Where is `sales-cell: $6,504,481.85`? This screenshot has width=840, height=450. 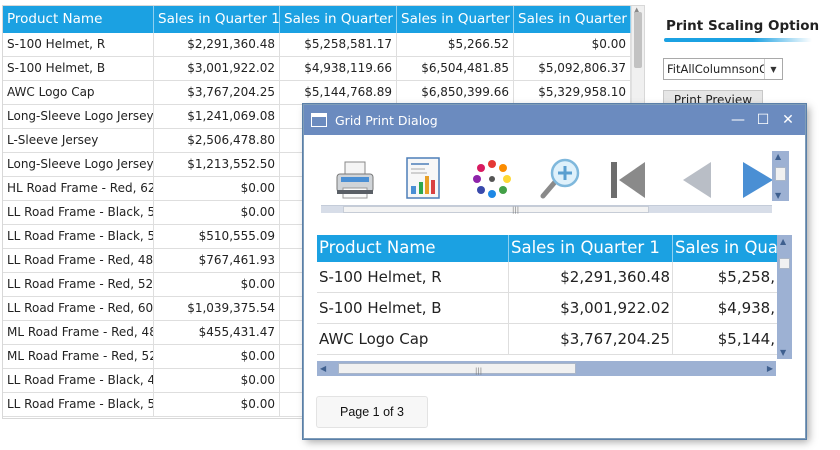 sales-cell: $6,504,481.85 is located at coordinates (455, 68).